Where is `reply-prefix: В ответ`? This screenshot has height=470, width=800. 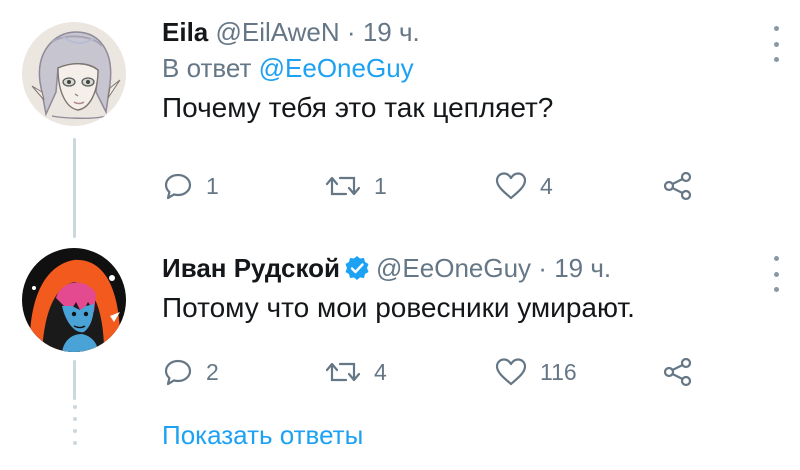
reply-prefix: В ответ is located at coordinates (207, 68).